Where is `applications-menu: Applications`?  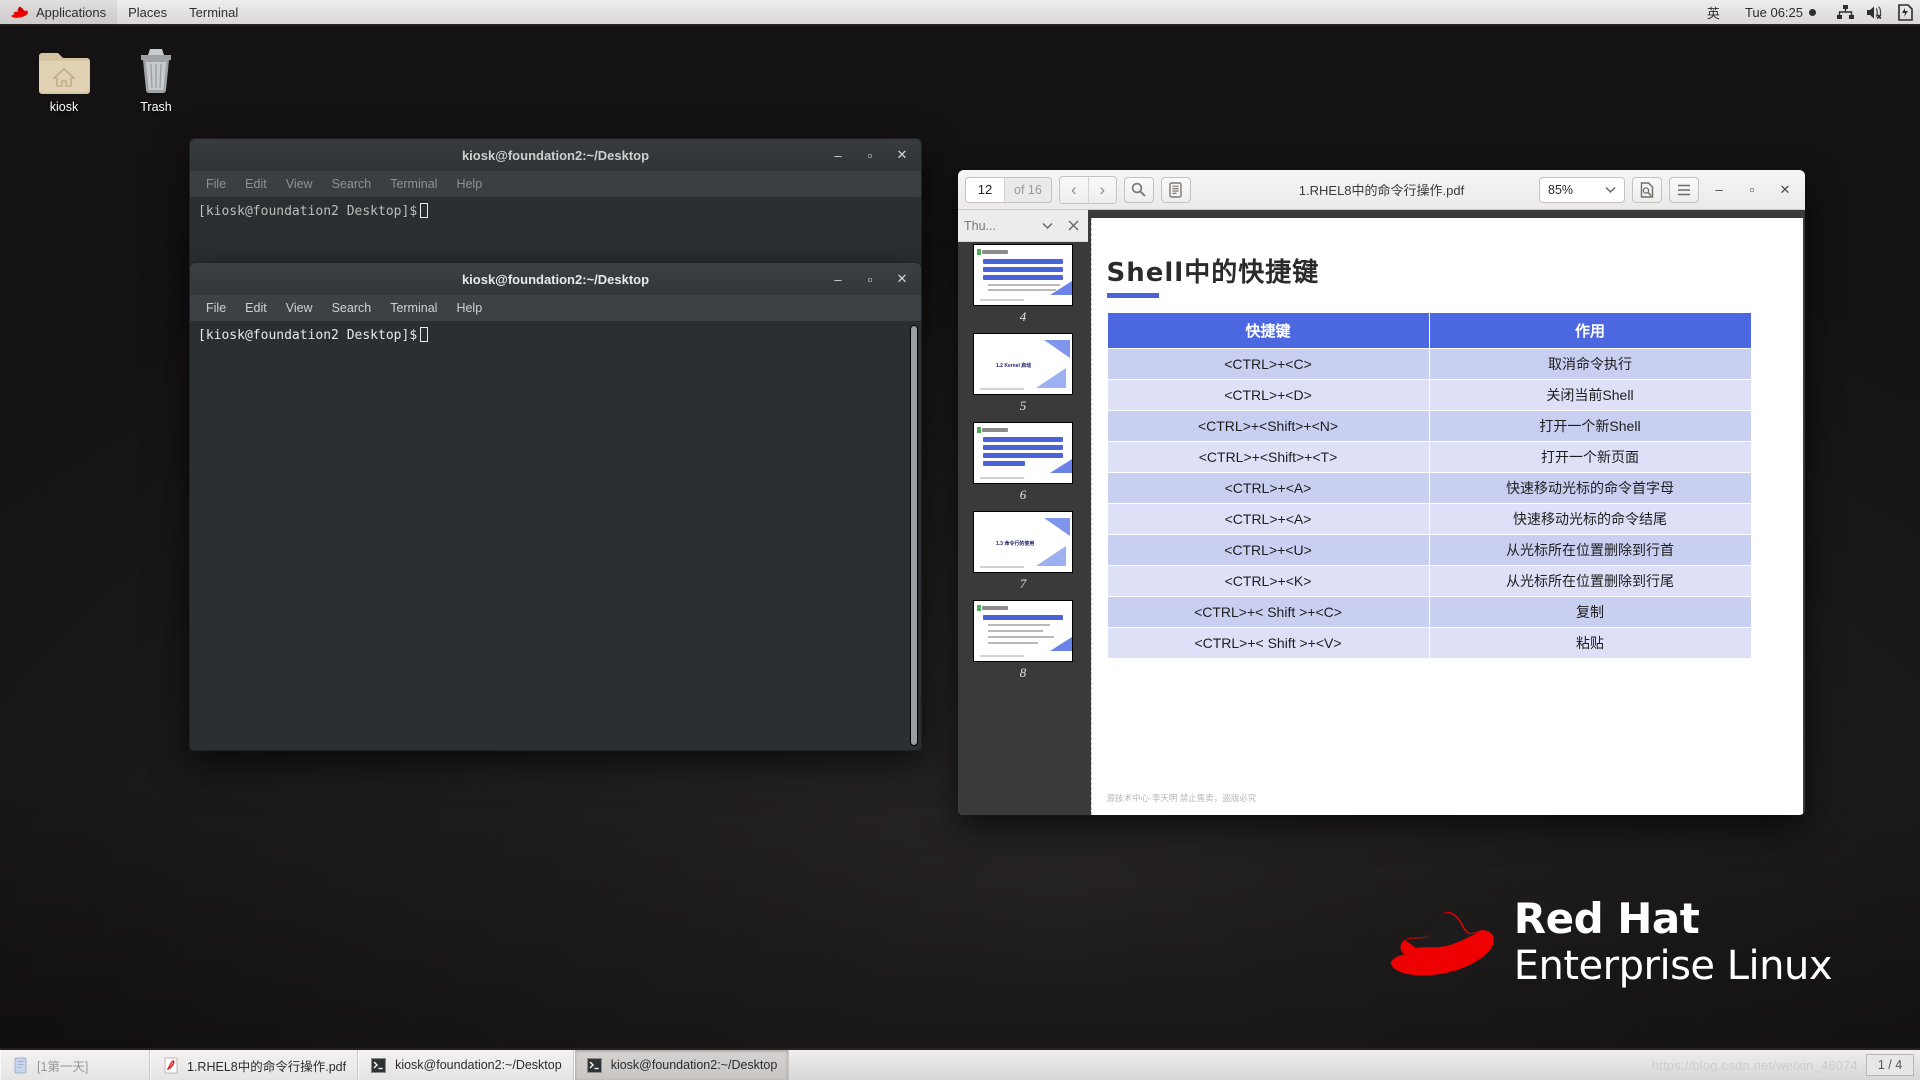 applications-menu: Applications is located at coordinates (59, 12).